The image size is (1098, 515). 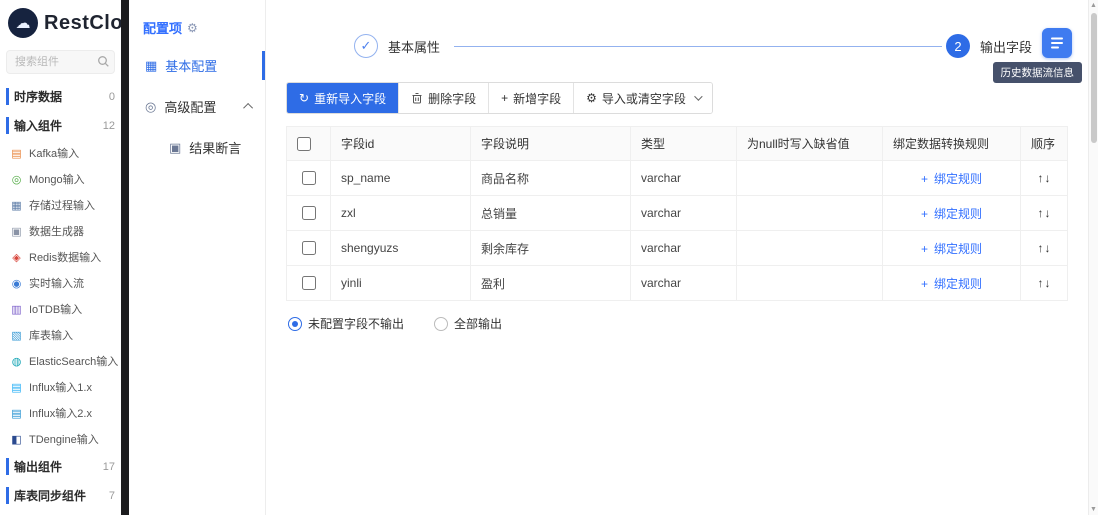 I want to click on nav-item-advanced-config: ◎ 高级配置, so click(x=197, y=106).